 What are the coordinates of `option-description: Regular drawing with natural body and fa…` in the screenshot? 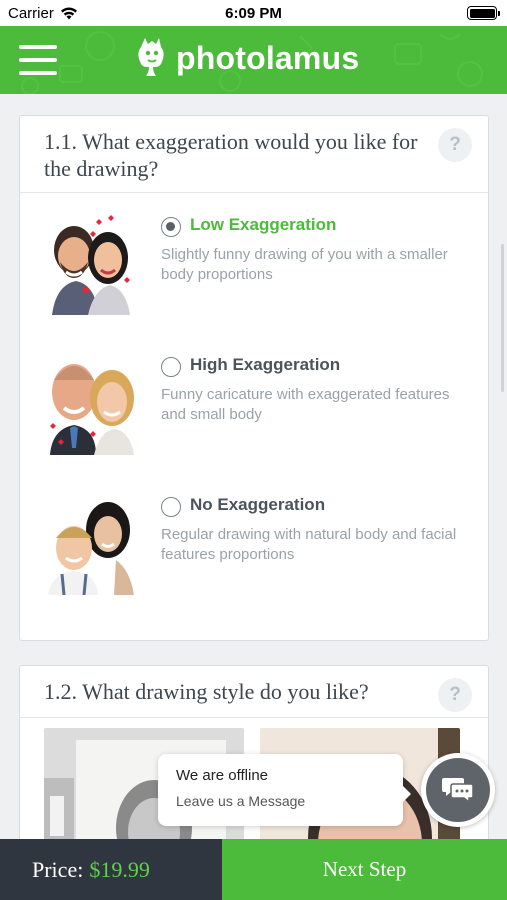 It's located at (309, 544).